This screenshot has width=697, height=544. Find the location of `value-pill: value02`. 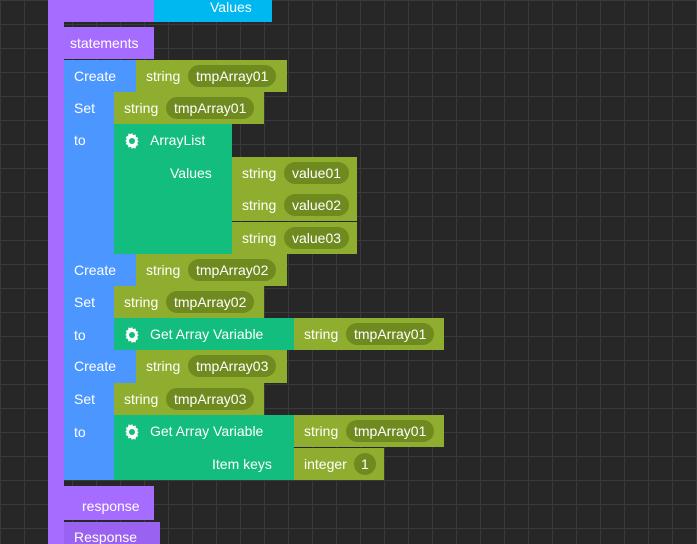

value-pill: value02 is located at coordinates (317, 205).